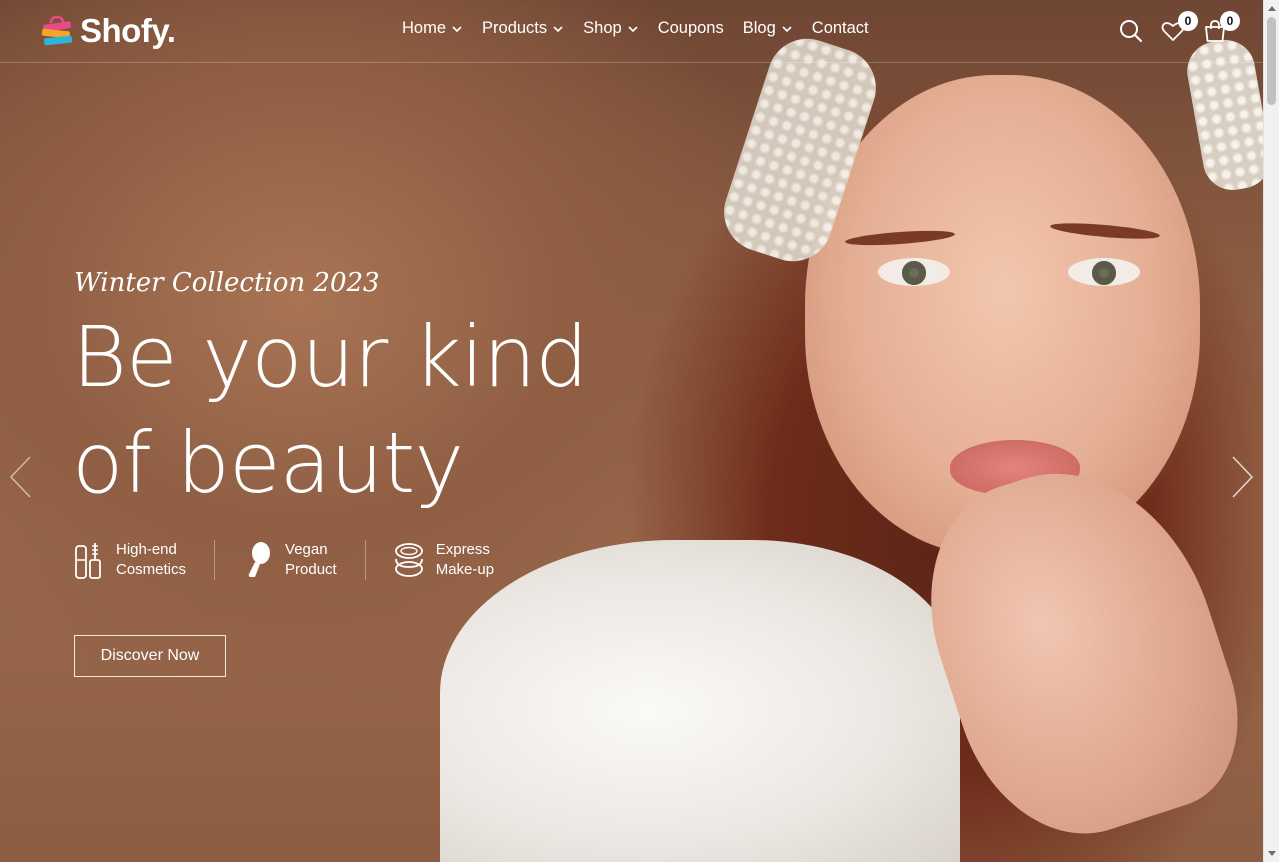 This screenshot has height=862, width=1279. I want to click on cosmetics-icon, so click(88, 561).